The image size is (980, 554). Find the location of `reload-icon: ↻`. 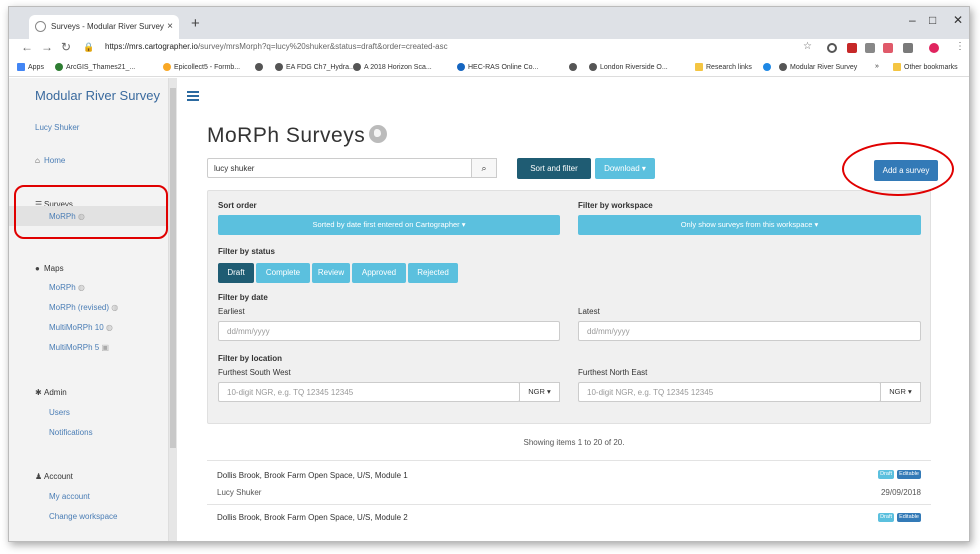

reload-icon: ↻ is located at coordinates (66, 47).